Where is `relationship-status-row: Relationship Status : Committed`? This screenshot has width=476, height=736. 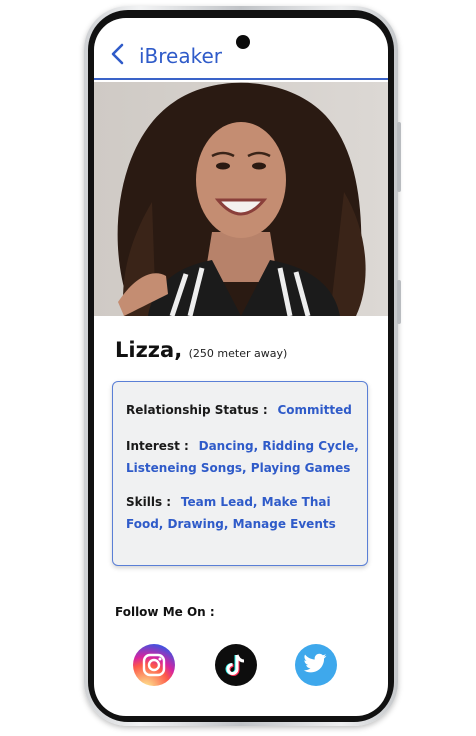 relationship-status-row: Relationship Status : Committed is located at coordinates (244, 410).